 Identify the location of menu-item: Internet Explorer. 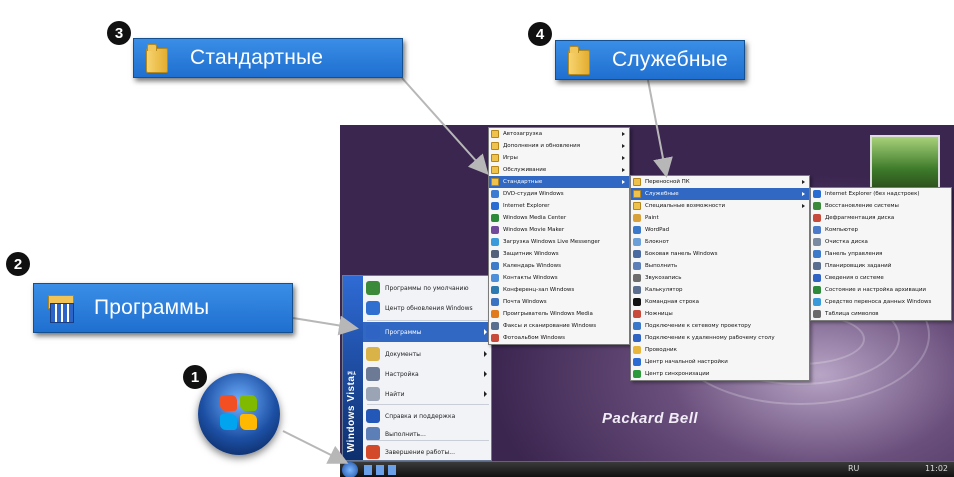
(559, 206).